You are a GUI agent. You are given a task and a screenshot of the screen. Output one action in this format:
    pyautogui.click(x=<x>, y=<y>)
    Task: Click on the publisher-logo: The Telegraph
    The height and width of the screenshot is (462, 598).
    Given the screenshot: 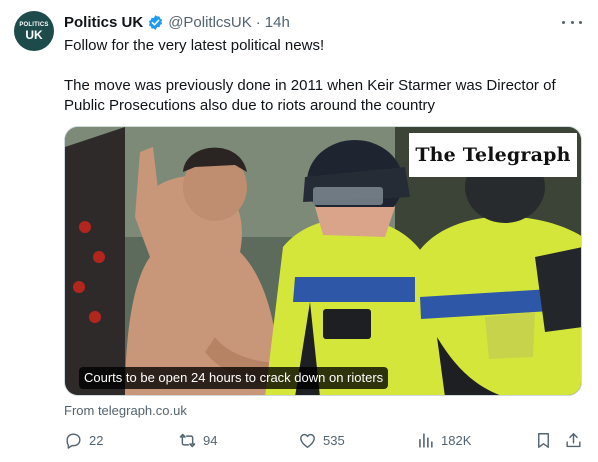 What is the action you would take?
    pyautogui.click(x=493, y=155)
    